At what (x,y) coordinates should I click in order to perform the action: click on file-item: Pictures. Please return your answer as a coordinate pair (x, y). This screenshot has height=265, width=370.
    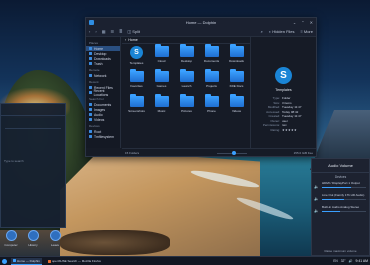
    Looking at the image, I should click on (186, 106).